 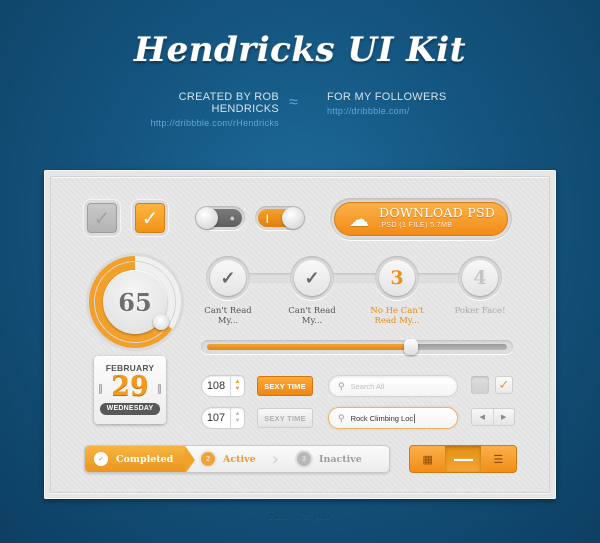 I want to click on step-2: ✓, so click(x=312, y=278).